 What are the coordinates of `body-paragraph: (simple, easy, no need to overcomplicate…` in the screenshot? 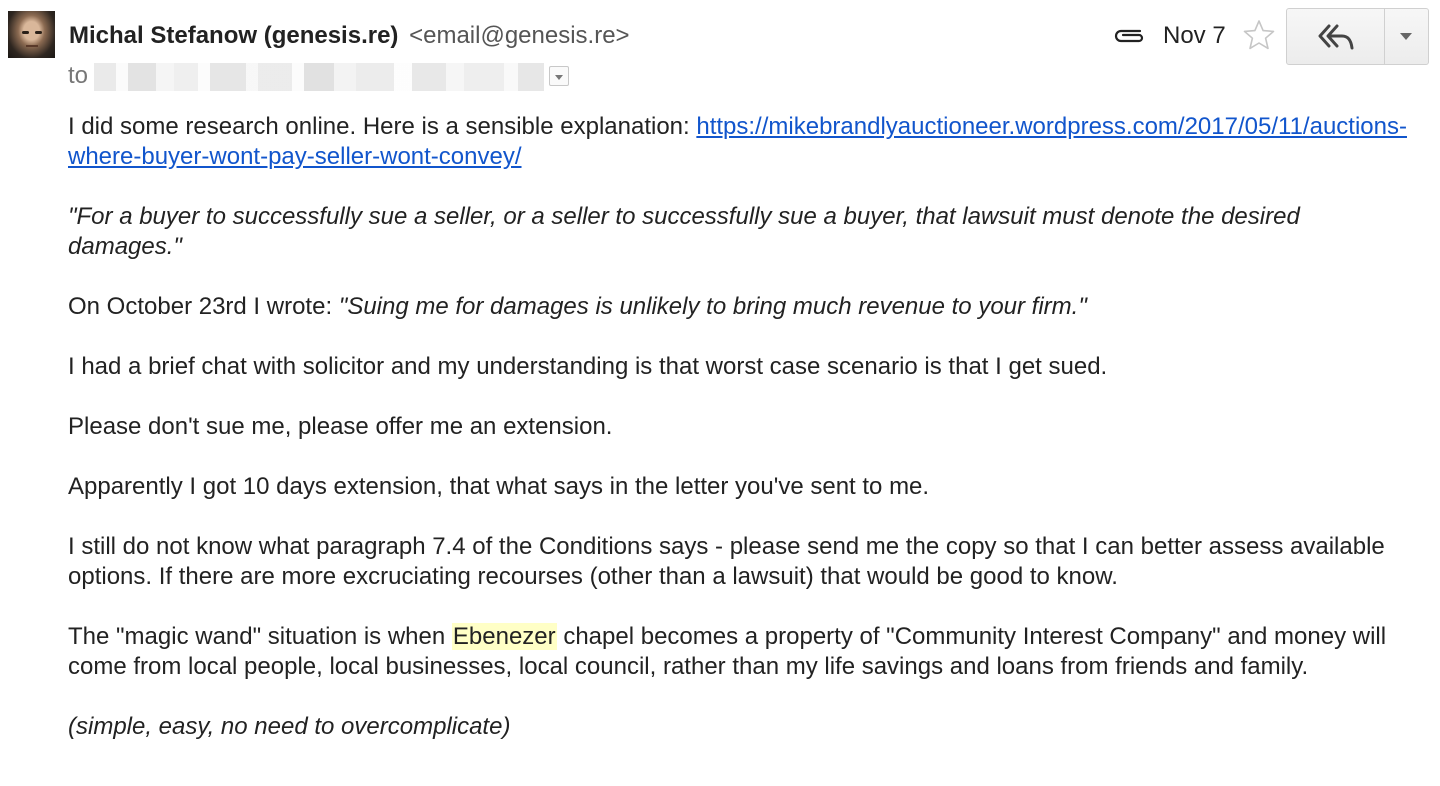 It's located at (740, 727).